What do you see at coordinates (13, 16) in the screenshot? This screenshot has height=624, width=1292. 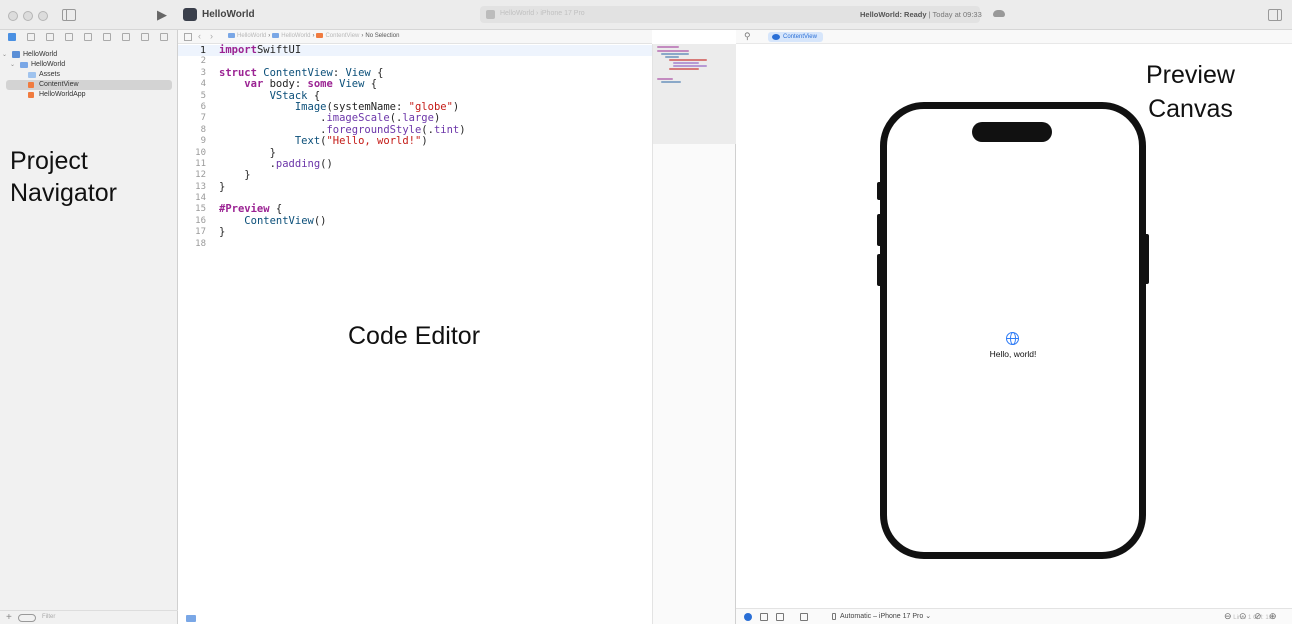 I see `close-window-button` at bounding box center [13, 16].